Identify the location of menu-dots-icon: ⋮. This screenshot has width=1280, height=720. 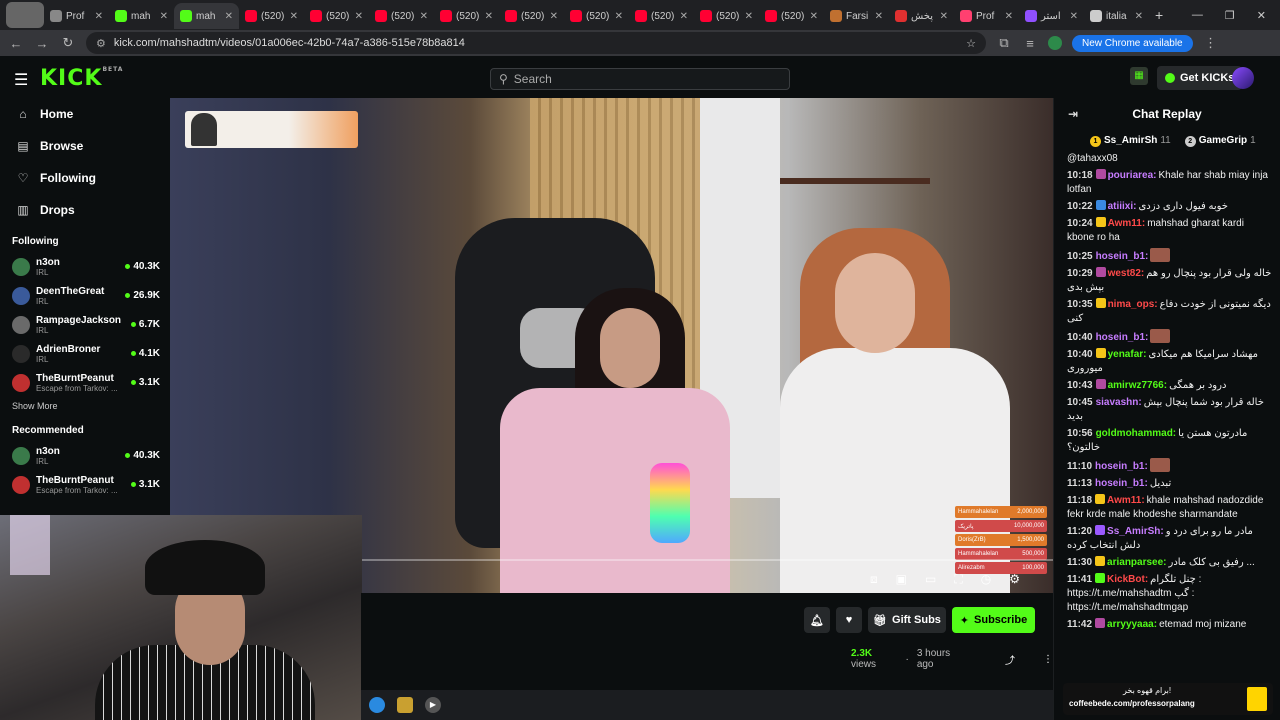
(1211, 43).